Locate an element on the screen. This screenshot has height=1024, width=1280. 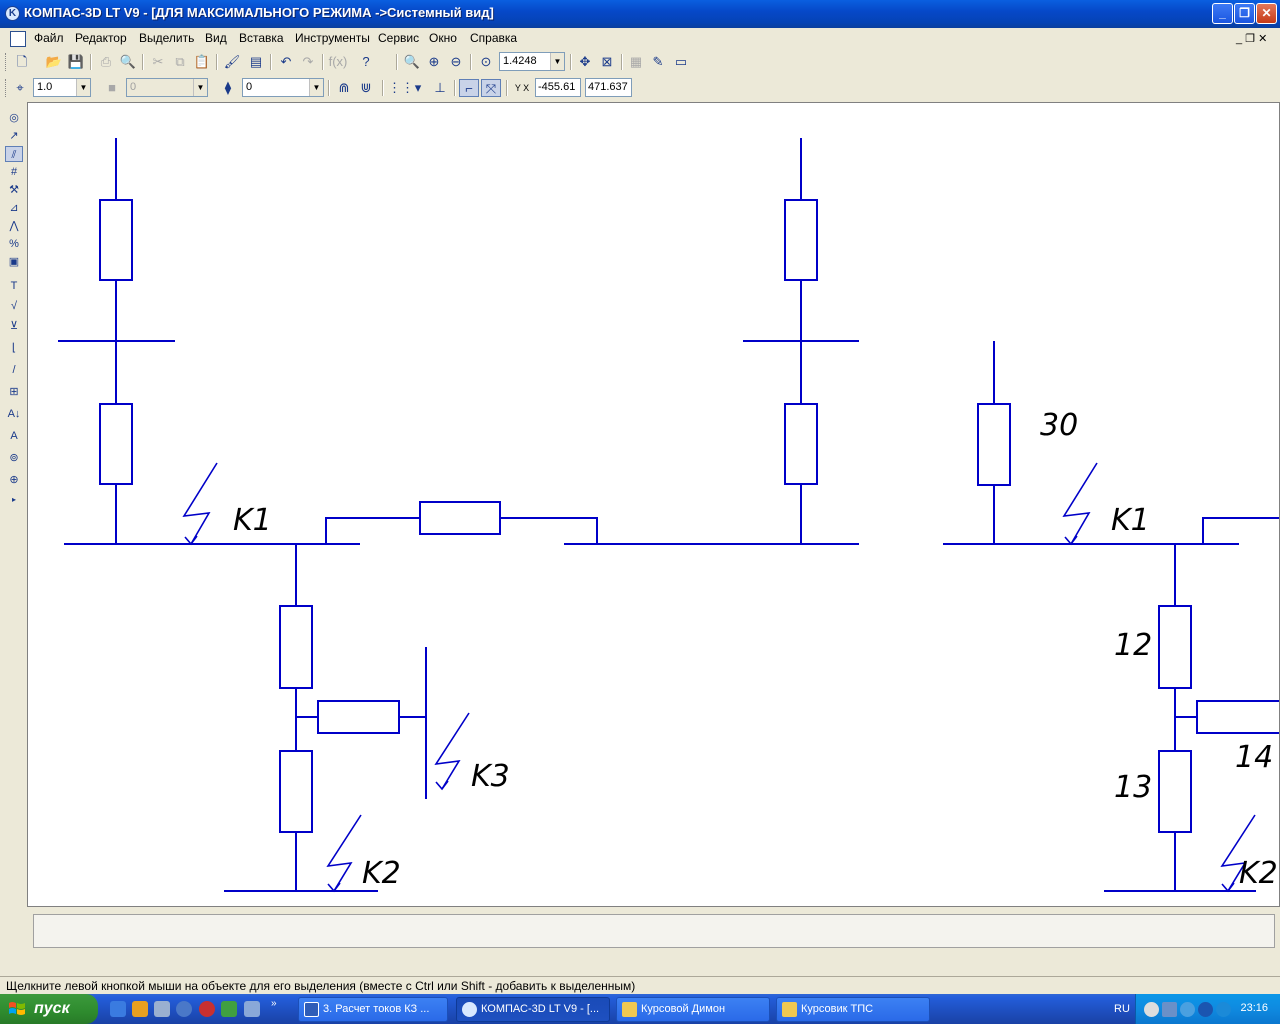
kompas-quicklaunch-icon is located at coordinates (184, 1009).